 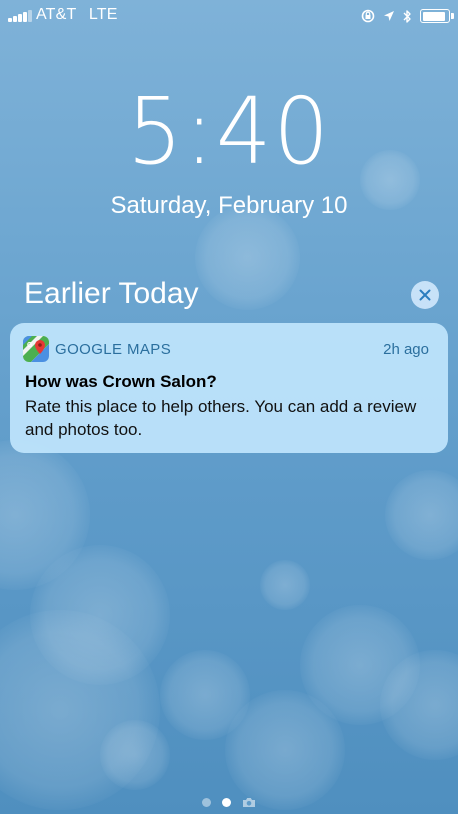 What do you see at coordinates (226, 802) in the screenshot?
I see `page-dot-active-icon` at bounding box center [226, 802].